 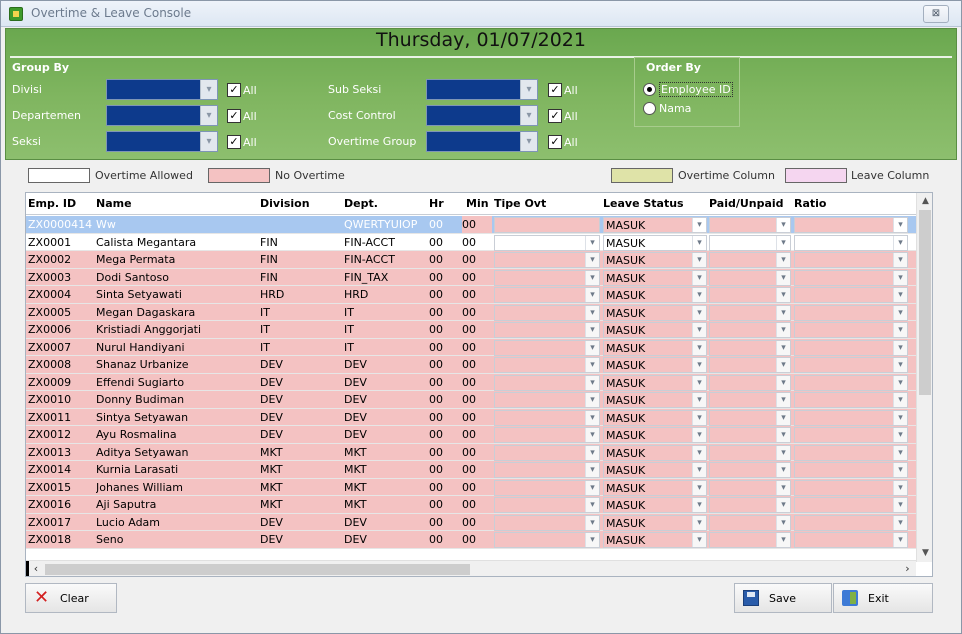 What do you see at coordinates (471, 522) in the screenshot?
I see `table-row: ZX0017 Lucio Adam DEV DEV 00 00 ▾ MASUK ▾ ▾ ▾` at bounding box center [471, 522].